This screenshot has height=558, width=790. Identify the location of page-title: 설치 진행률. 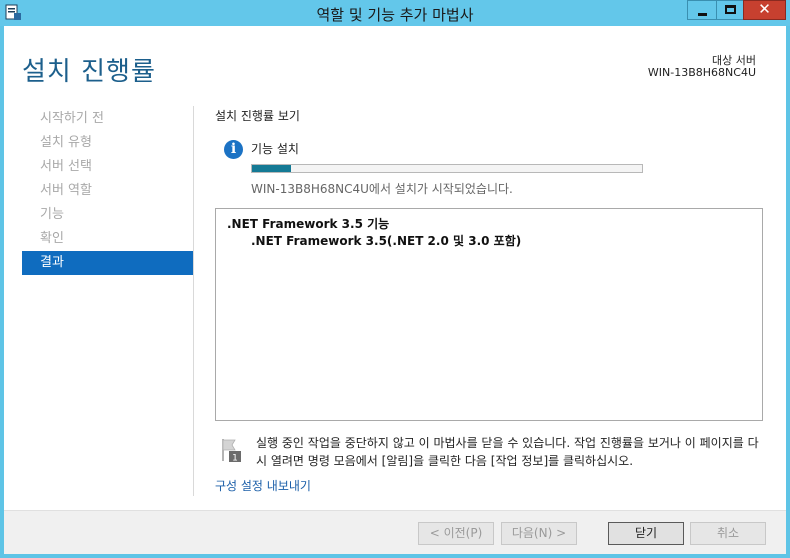
(89, 72).